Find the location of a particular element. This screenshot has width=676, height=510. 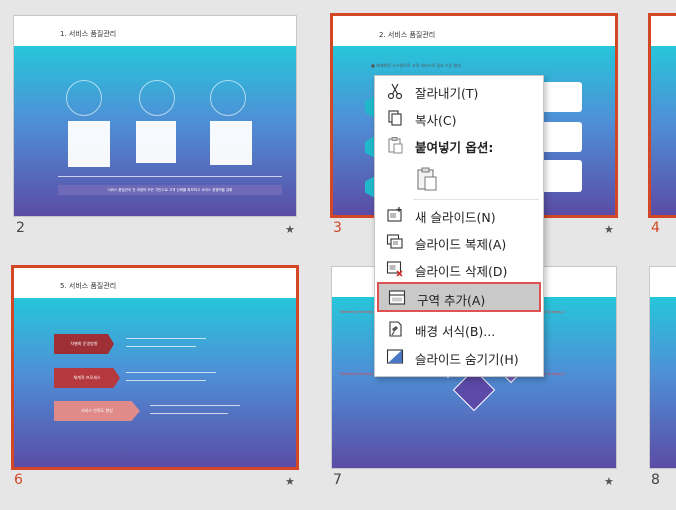

strategy-label: Marketing Strategy 3 is located at coordinates (358, 374).